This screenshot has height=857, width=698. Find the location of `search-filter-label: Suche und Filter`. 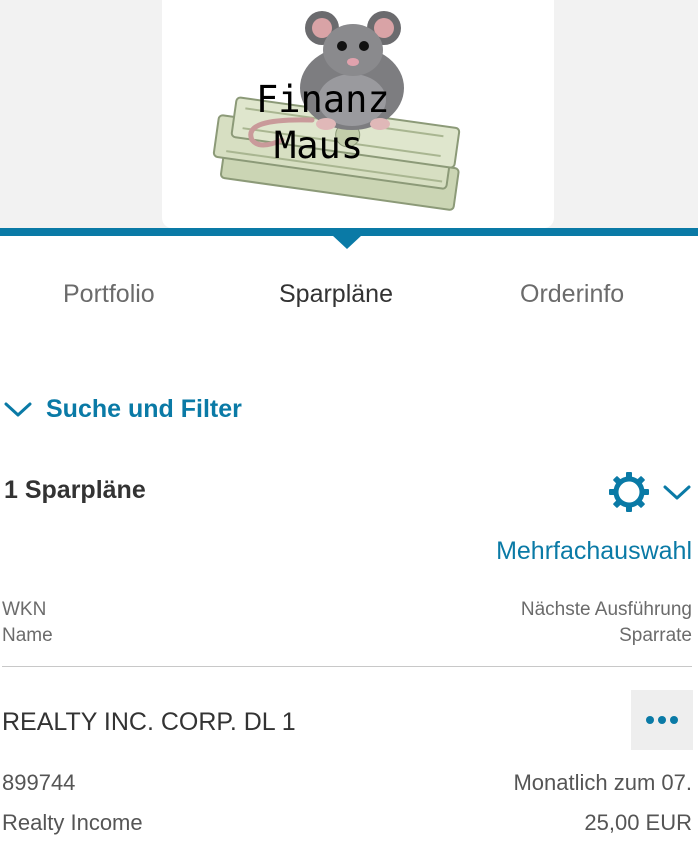

search-filter-label: Suche und Filter is located at coordinates (144, 408).